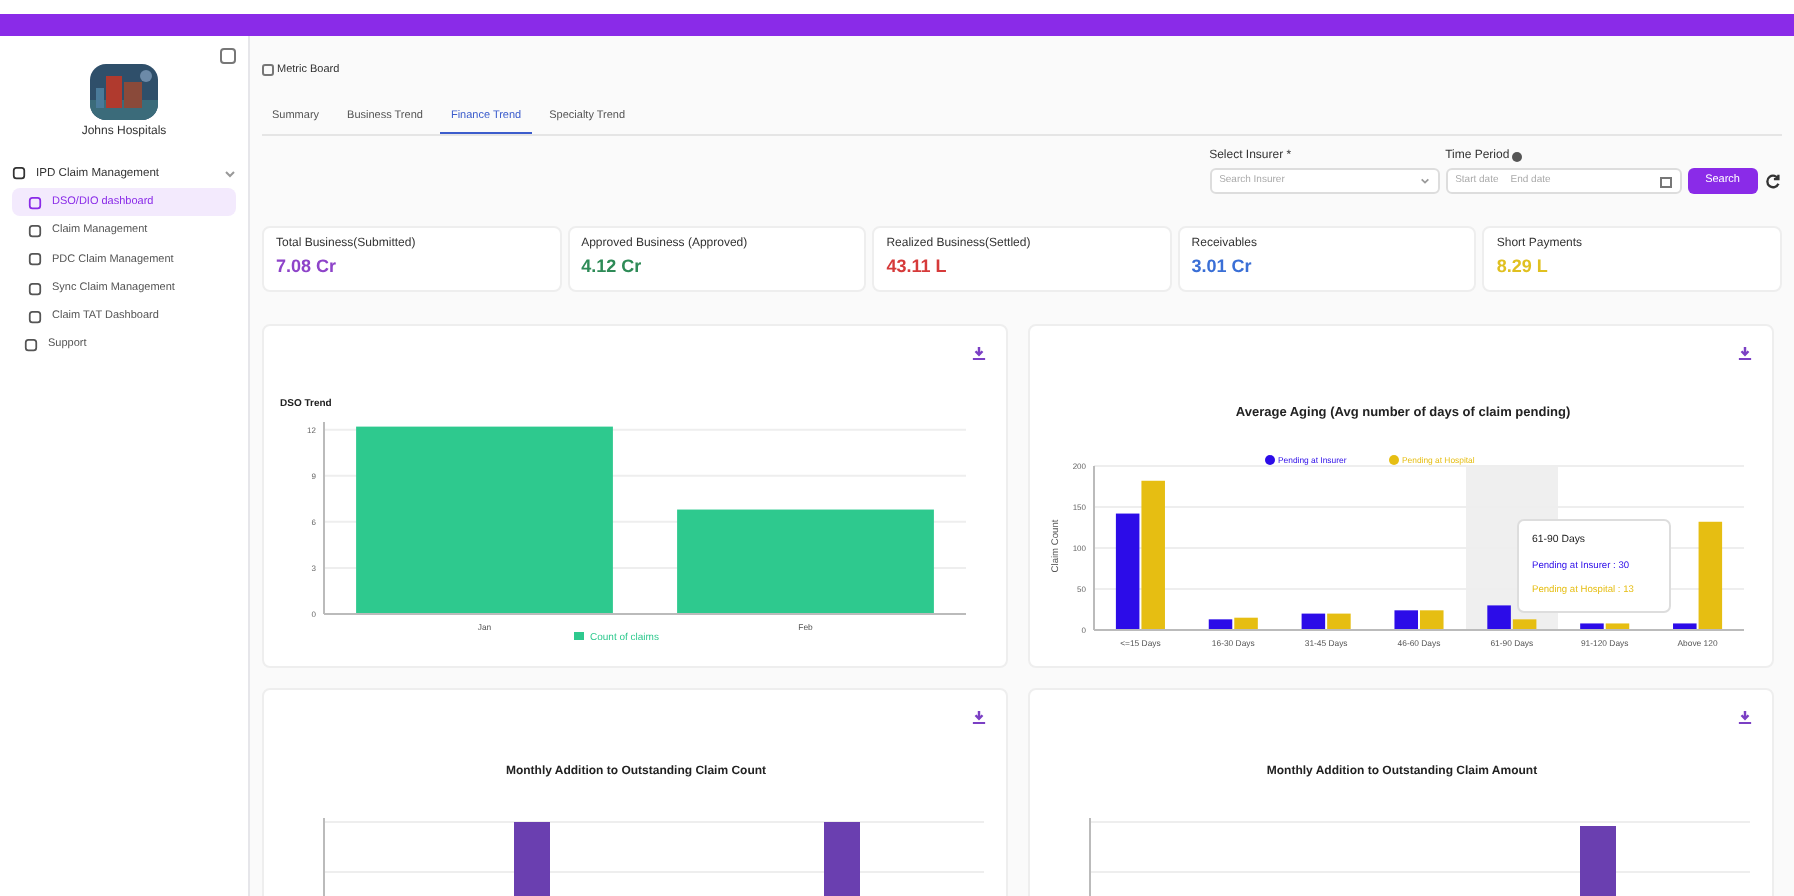 The image size is (1794, 896). What do you see at coordinates (1773, 181) in the screenshot?
I see `refresh-icon` at bounding box center [1773, 181].